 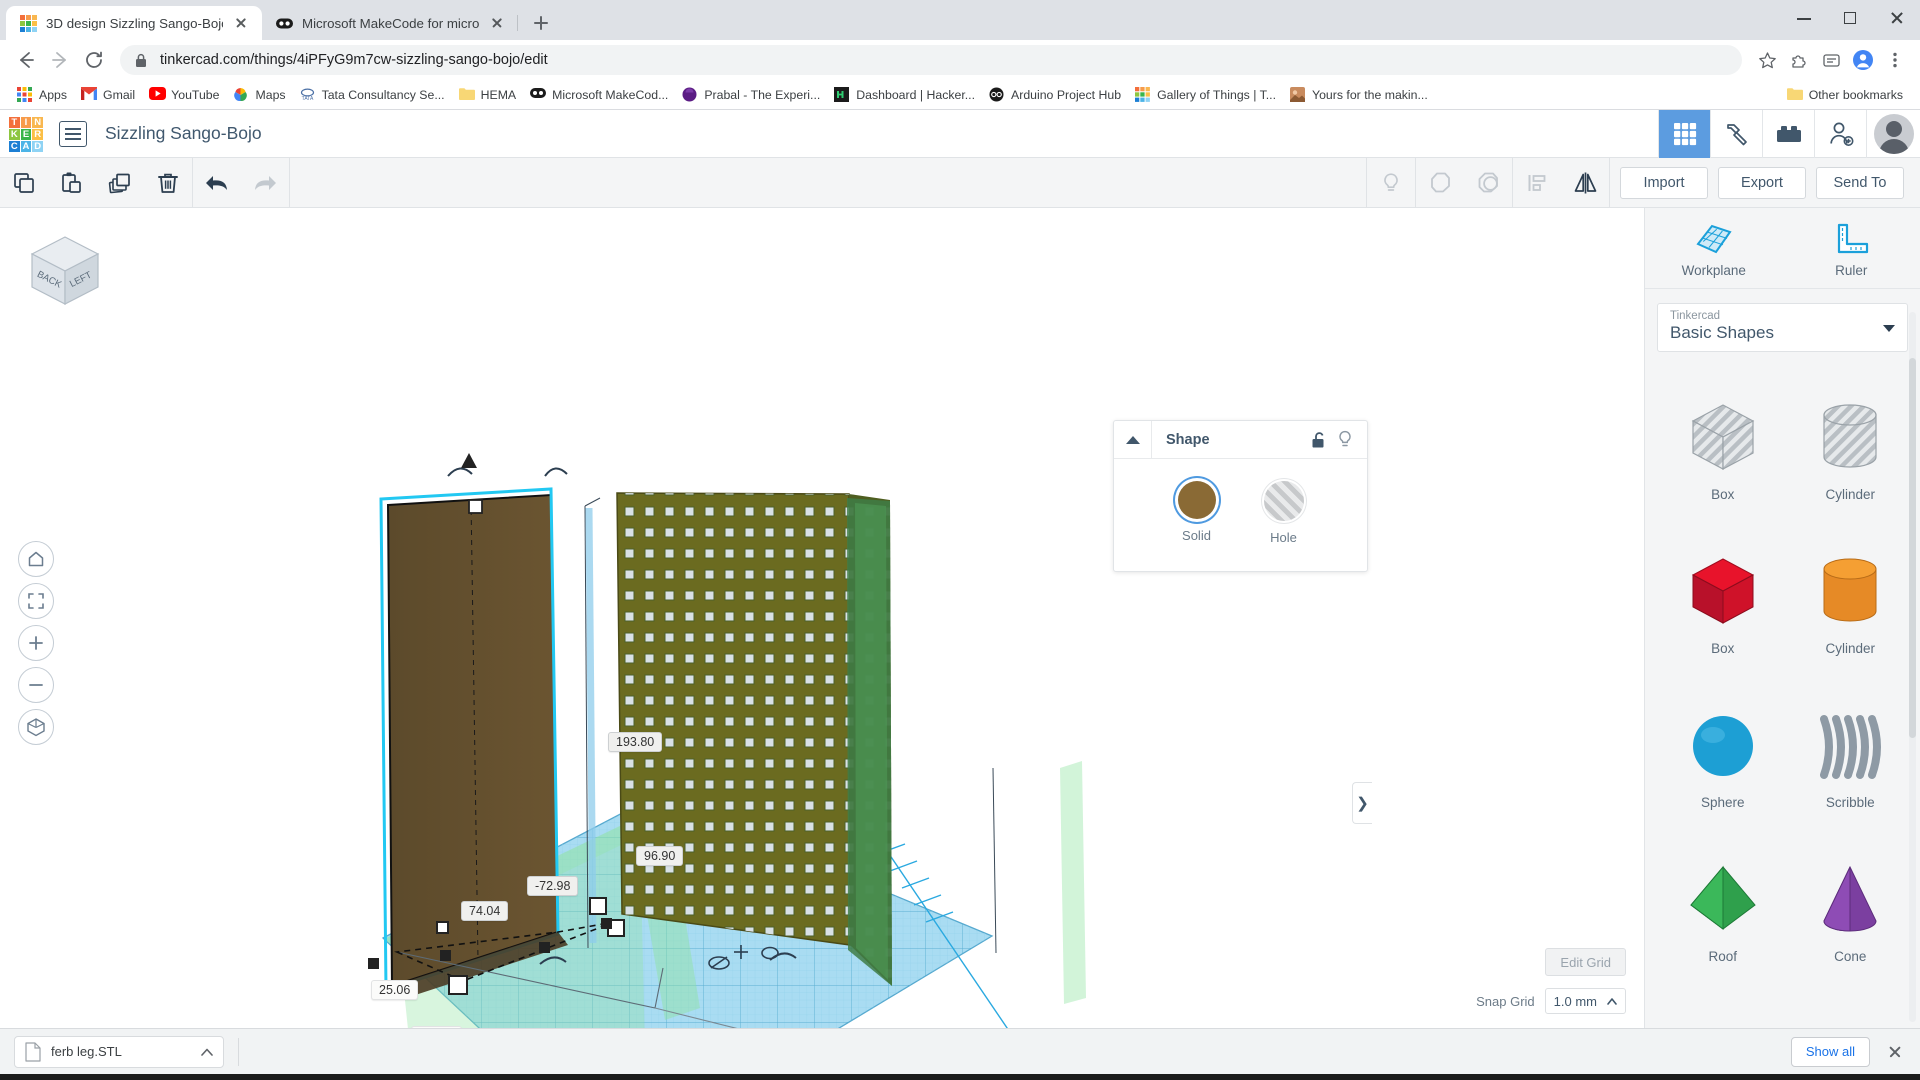 I want to click on shape-item-cone: Cone, so click(x=1851, y=911).